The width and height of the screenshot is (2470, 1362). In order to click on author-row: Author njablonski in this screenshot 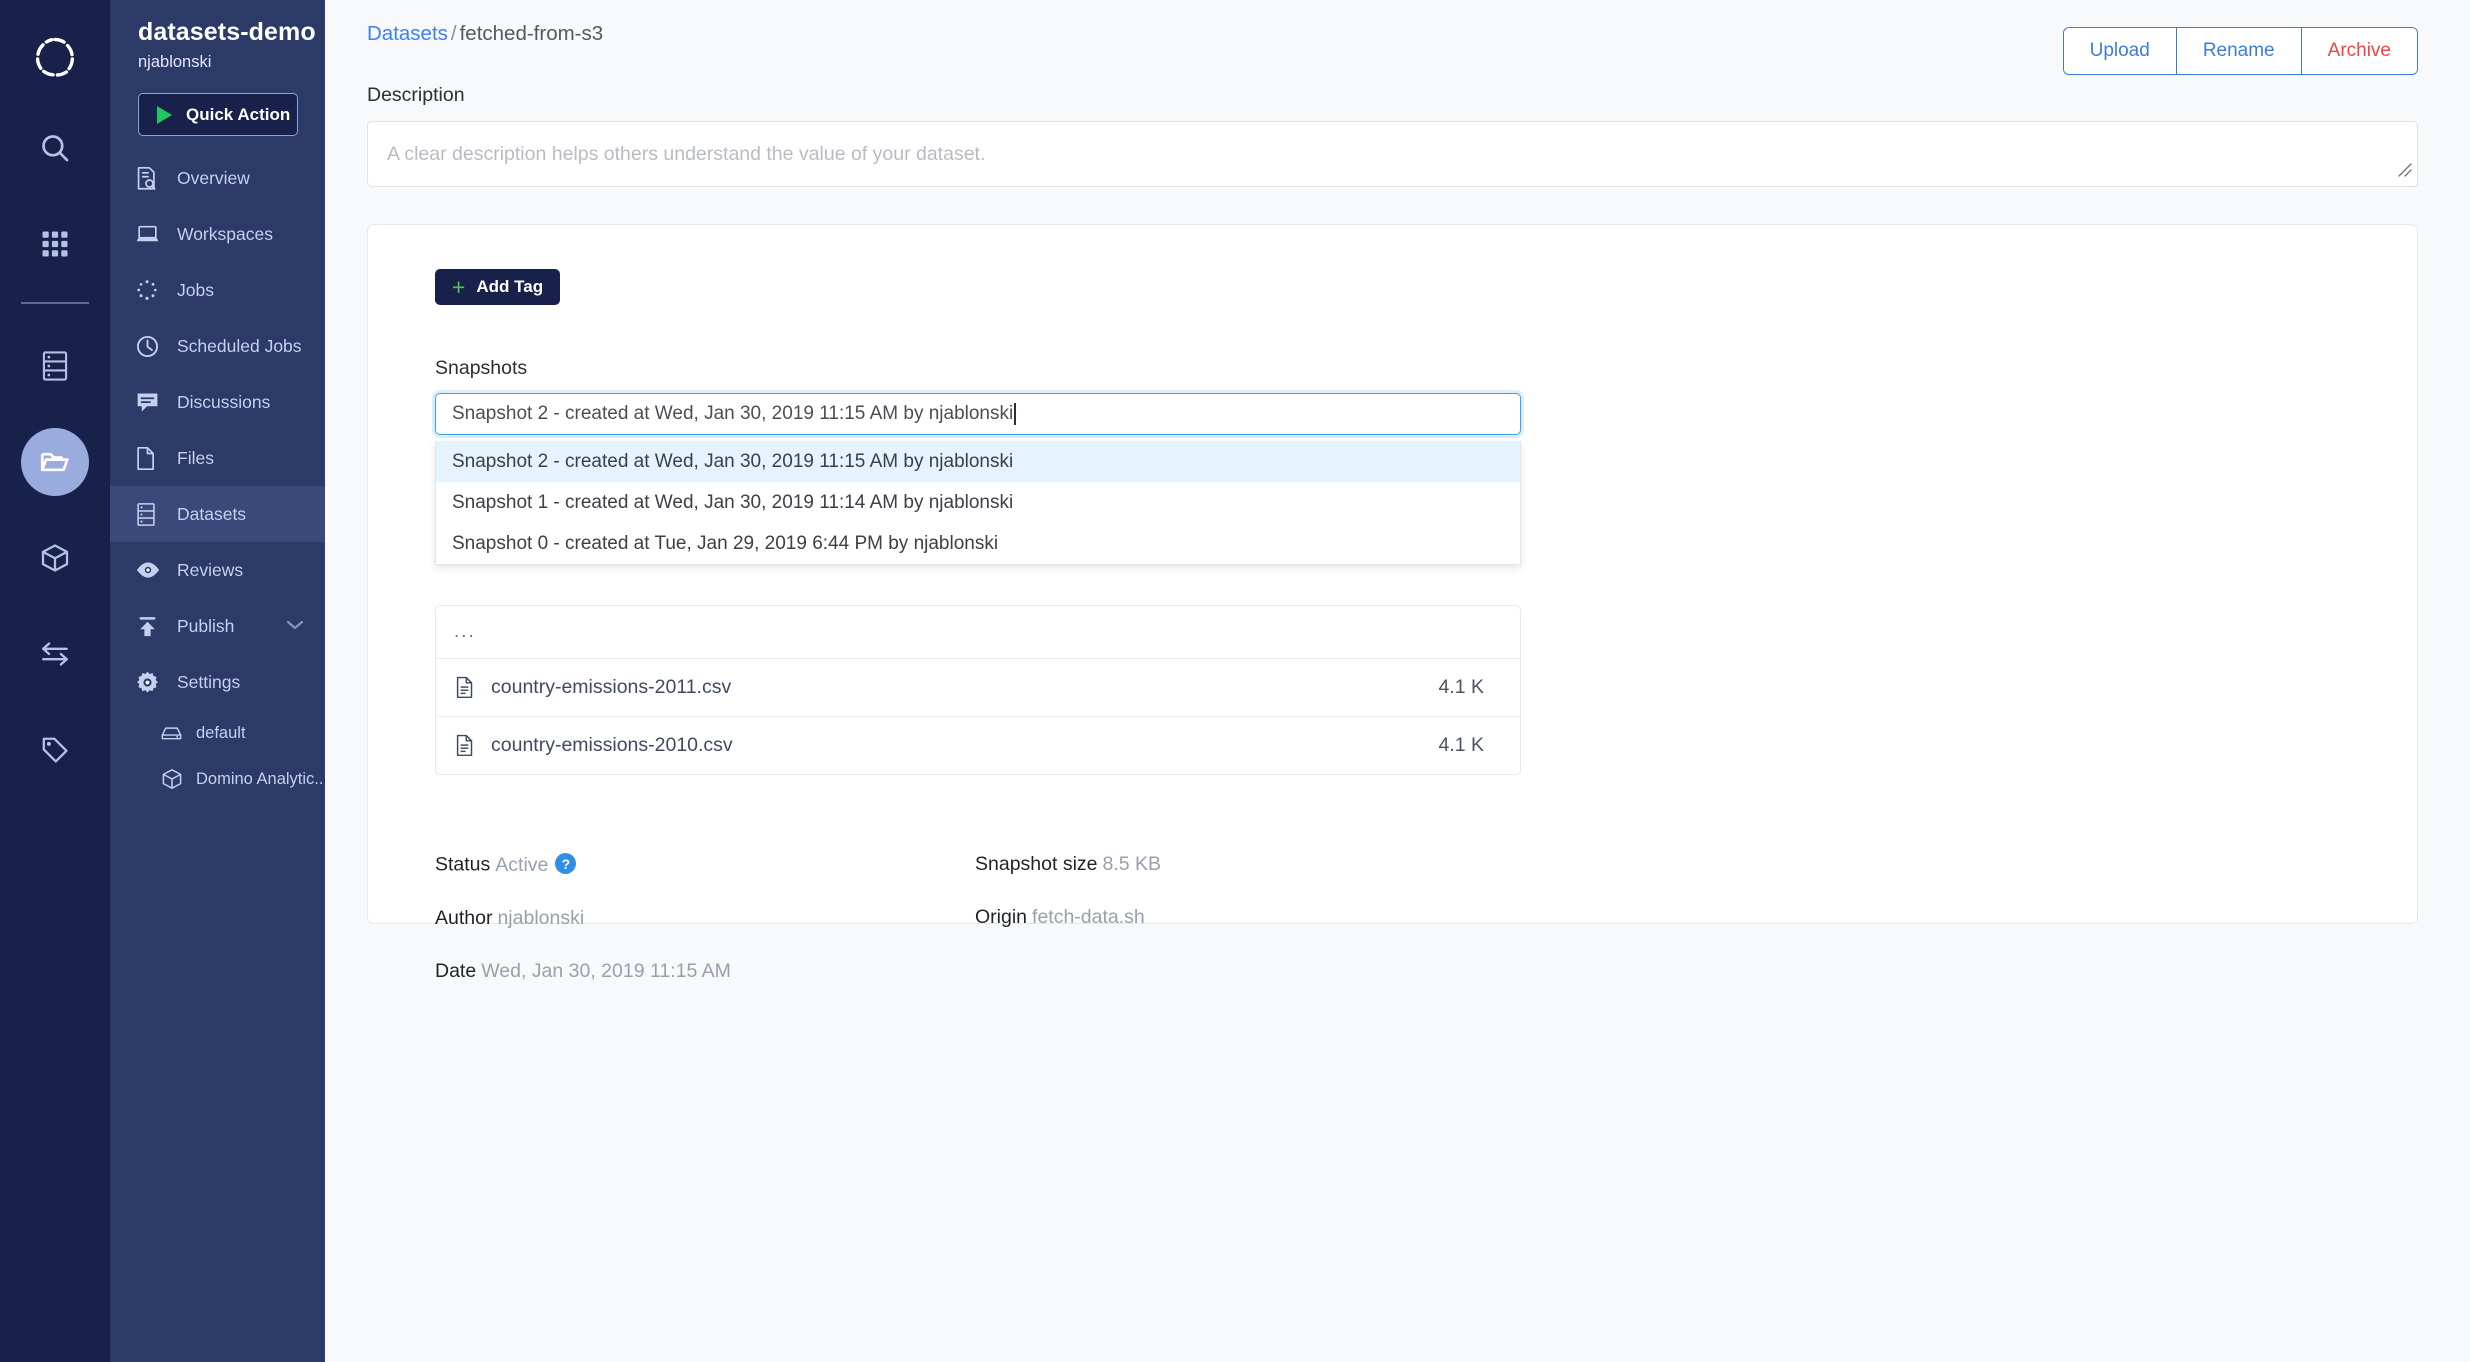, I will do `click(705, 918)`.